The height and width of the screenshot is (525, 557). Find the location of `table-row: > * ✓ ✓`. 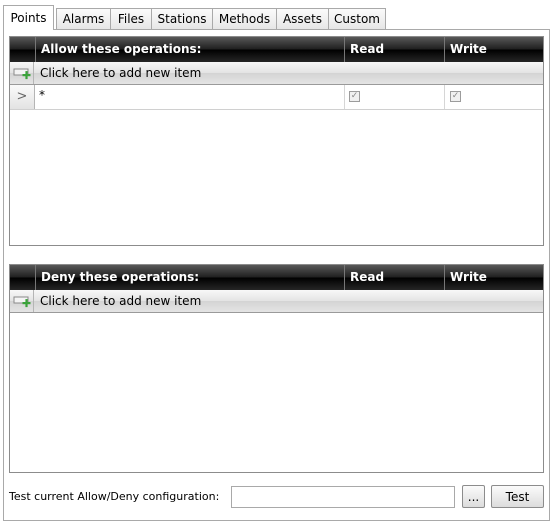

table-row: > * ✓ ✓ is located at coordinates (276, 97).